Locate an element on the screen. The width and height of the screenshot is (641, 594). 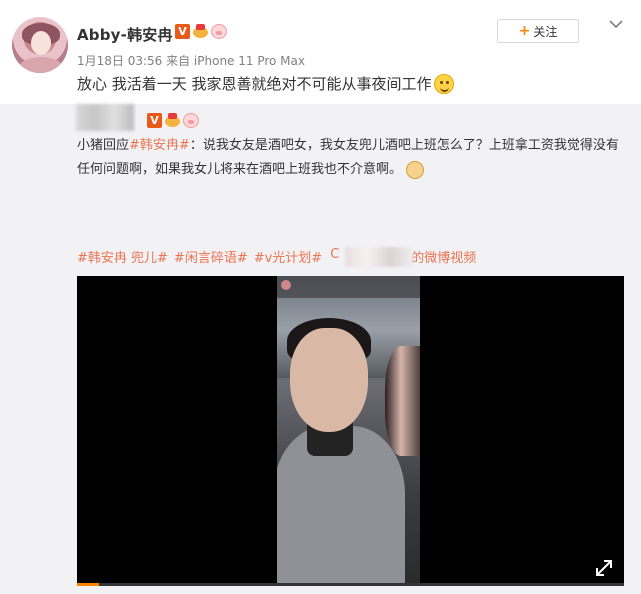
follow-button: + 关注 is located at coordinates (538, 31).